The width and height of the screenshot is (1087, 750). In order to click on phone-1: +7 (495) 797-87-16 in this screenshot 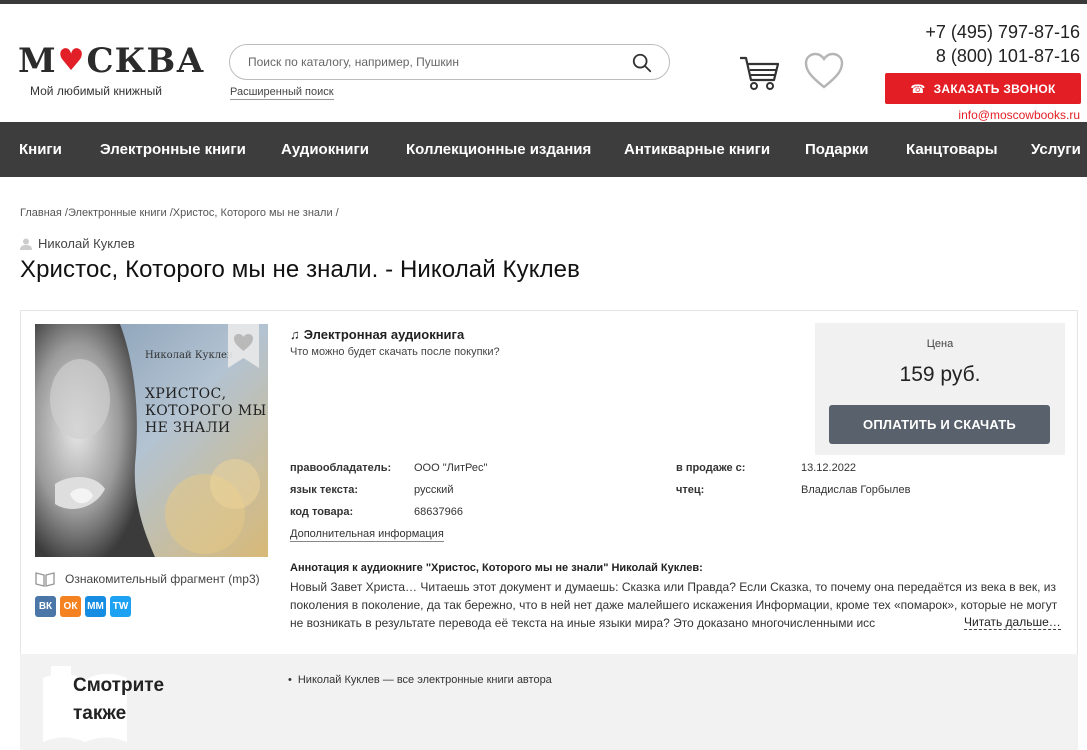, I will do `click(1002, 32)`.